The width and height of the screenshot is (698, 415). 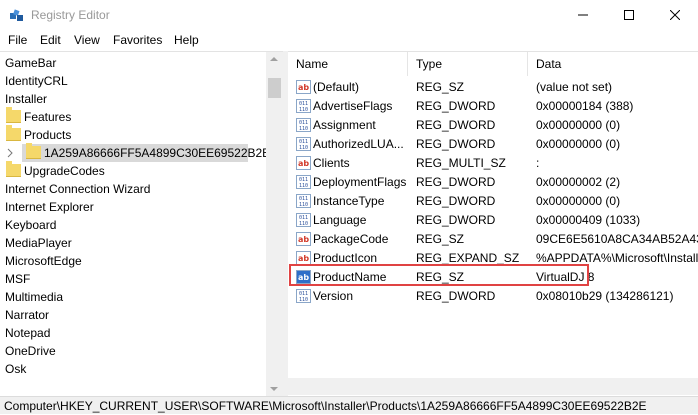 What do you see at coordinates (34, 297) in the screenshot?
I see `tree-item-label: Multimedia` at bounding box center [34, 297].